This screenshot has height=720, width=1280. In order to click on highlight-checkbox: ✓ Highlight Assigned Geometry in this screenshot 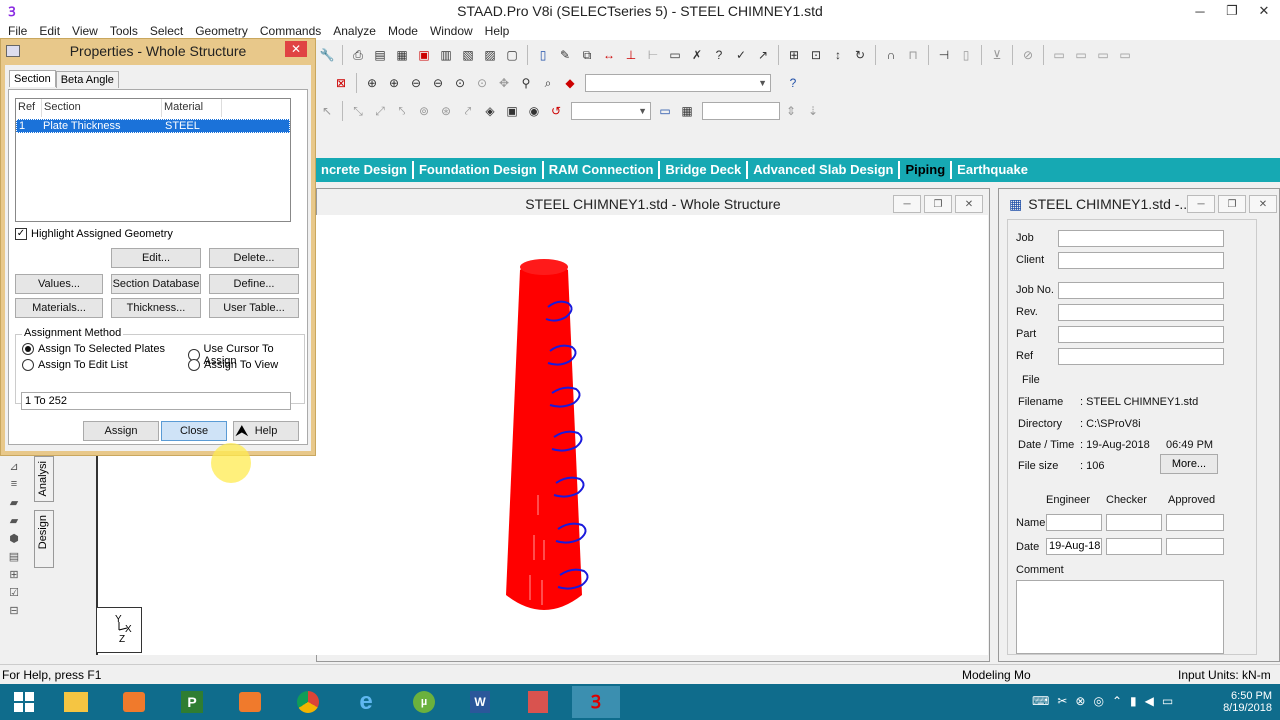, I will do `click(94, 234)`.